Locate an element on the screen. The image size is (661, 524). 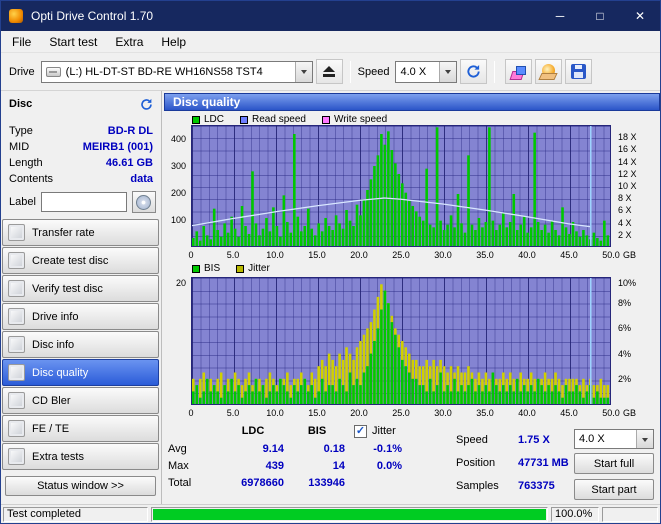
save-icon is located at coordinates (579, 71).